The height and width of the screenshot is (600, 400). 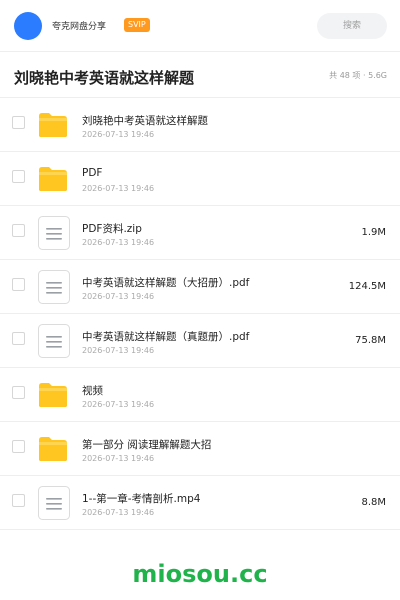 I want to click on file-row: 刘晓艳中考英语就这样解题 2026-07-13 19:46, so click(x=200, y=125).